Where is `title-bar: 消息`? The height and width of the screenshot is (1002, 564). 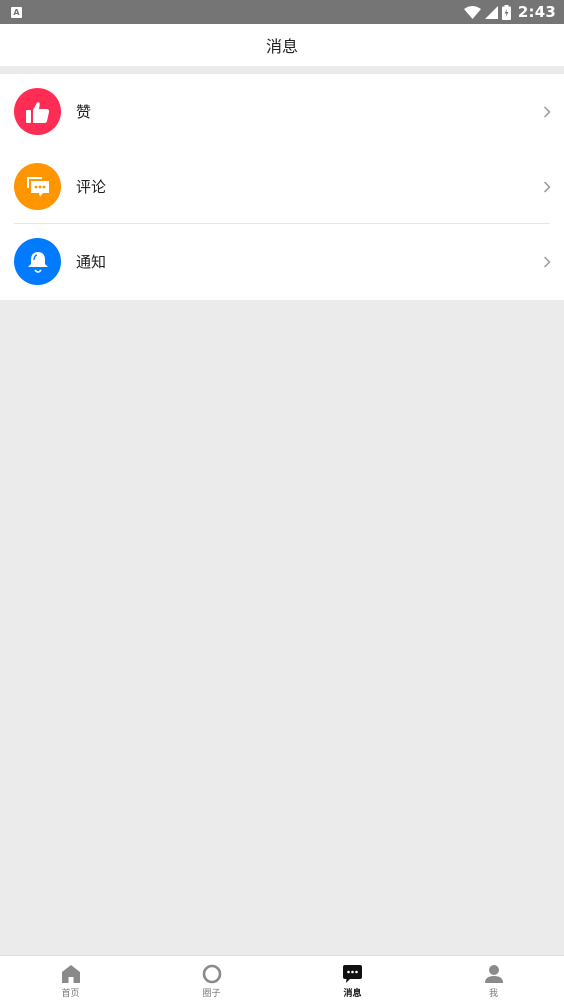
title-bar: 消息 is located at coordinates (282, 45).